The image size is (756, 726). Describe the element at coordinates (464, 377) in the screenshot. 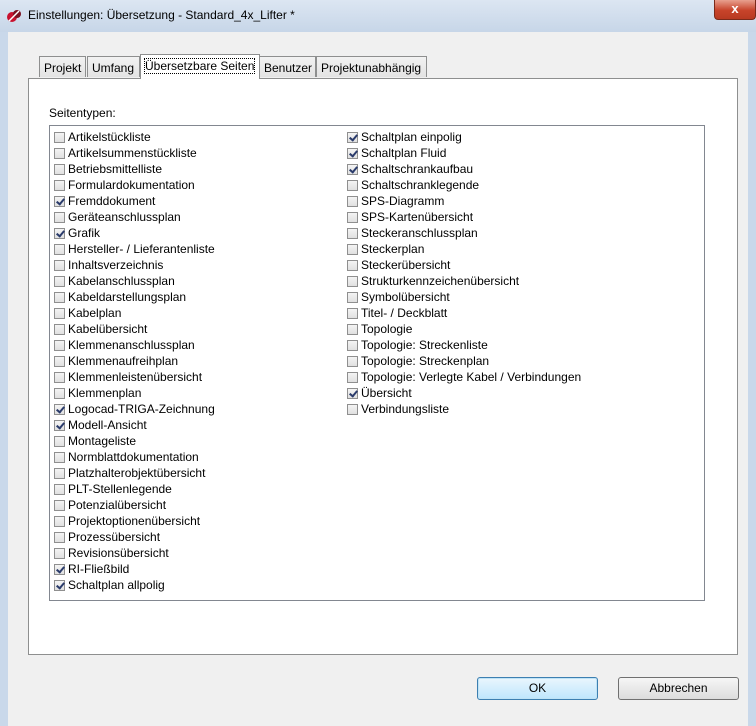

I see `page-type-item: Topologie: Verlegte Kabel / Verbindungen` at that location.